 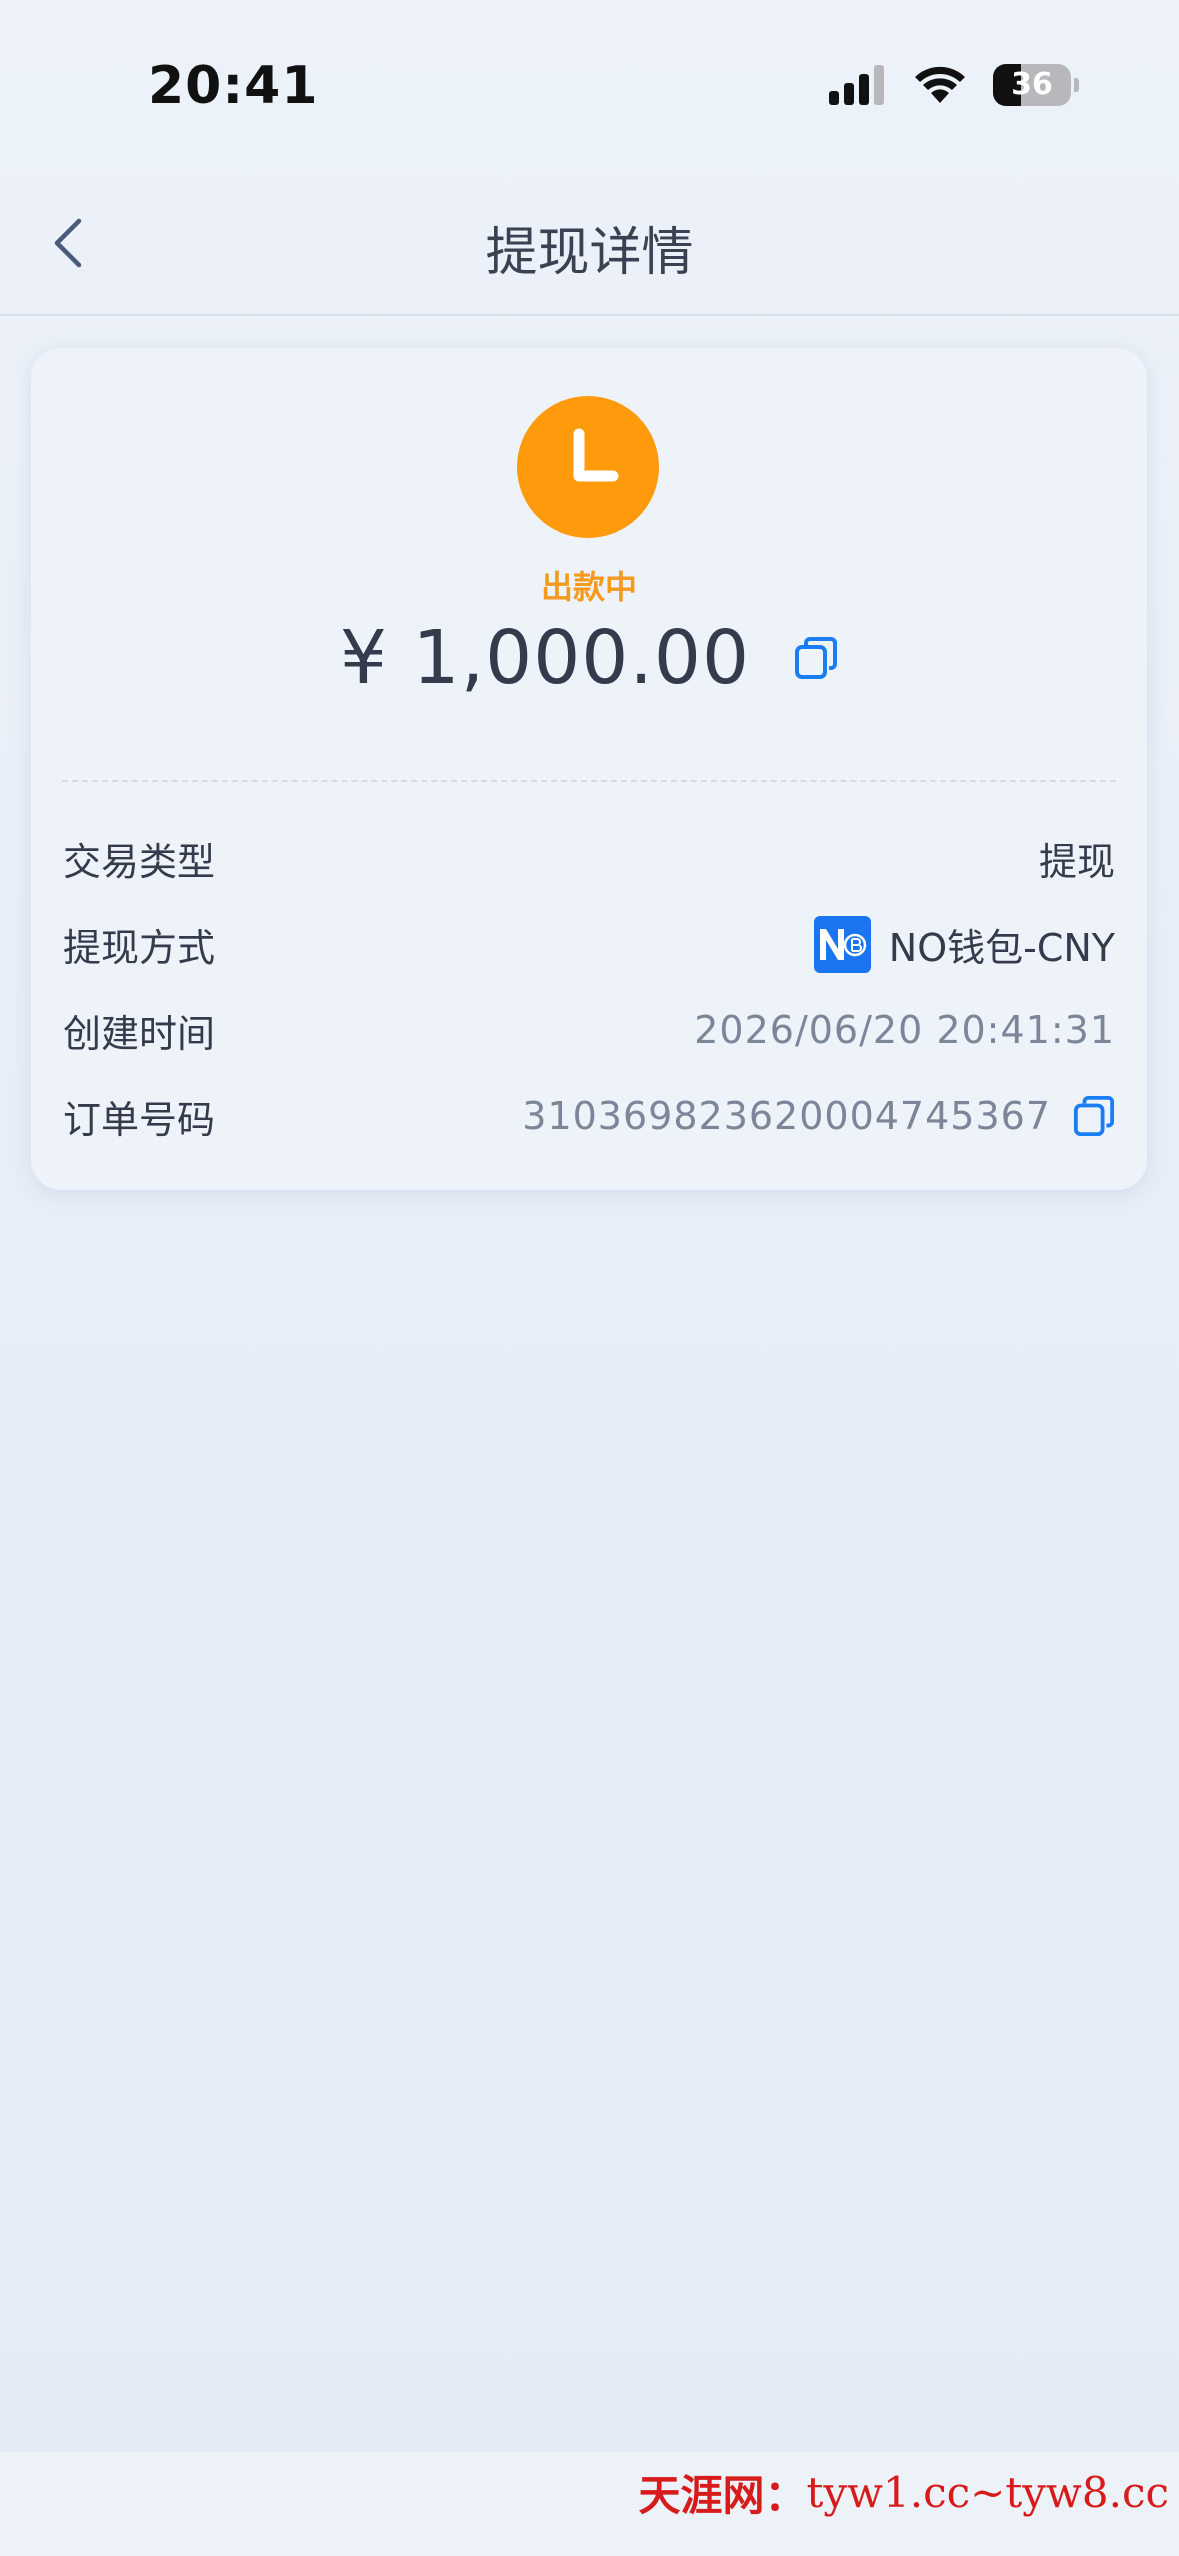 I want to click on cellular-signal-icon, so click(x=856, y=85).